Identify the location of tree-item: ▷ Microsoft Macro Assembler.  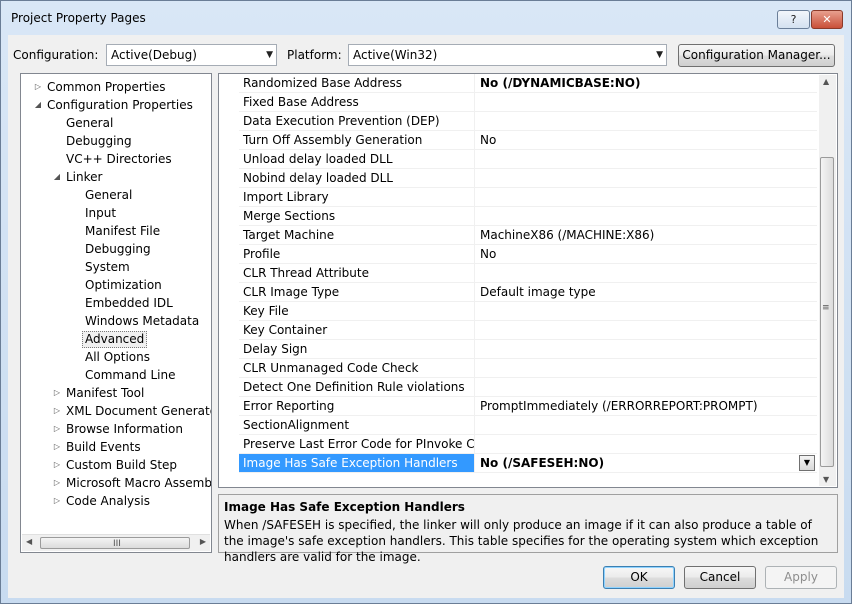
(116, 483).